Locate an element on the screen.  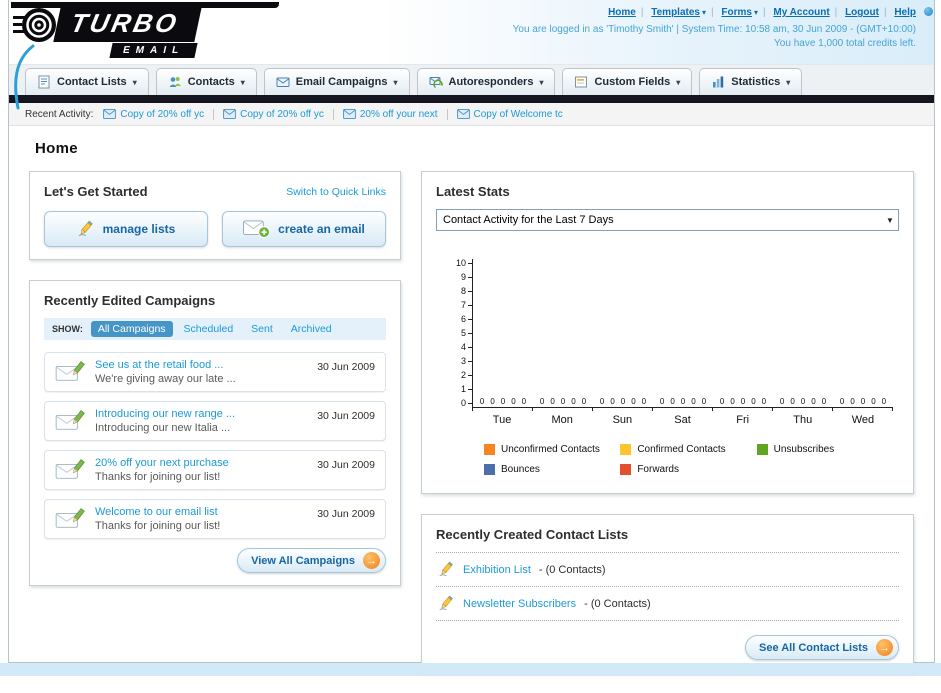
campaign-title-link: Welcome to our email list is located at coordinates (201, 512).